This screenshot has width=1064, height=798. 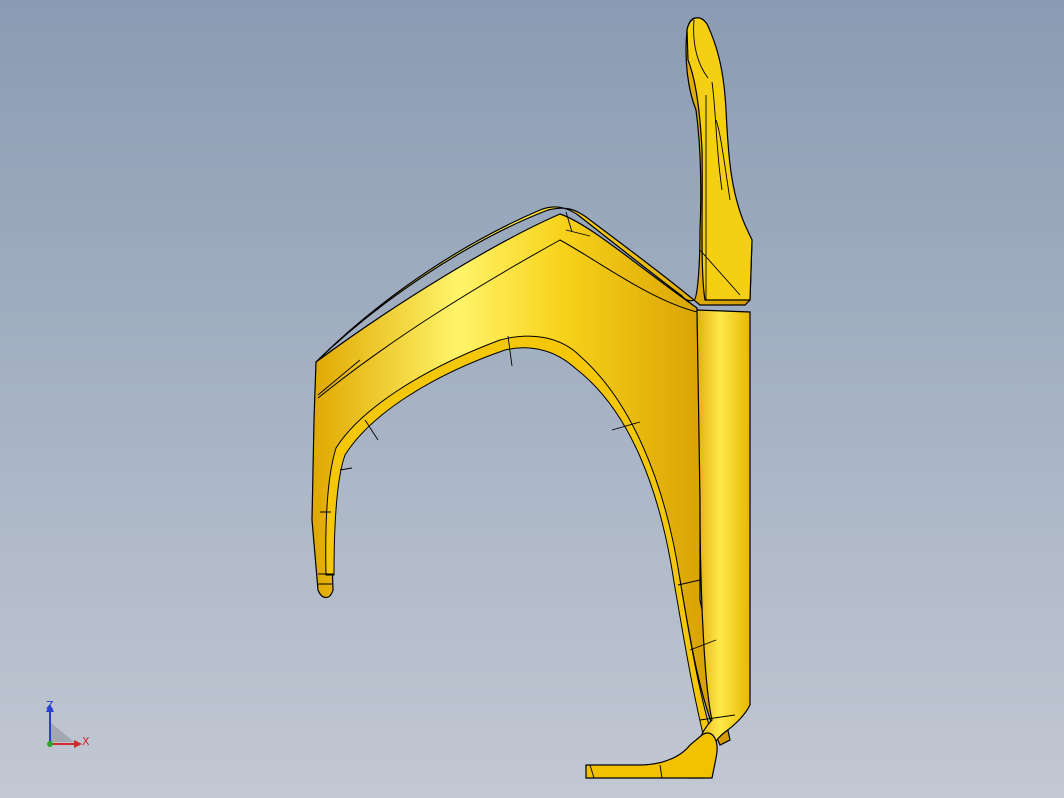 I want to click on cage-top-hook, so click(x=719, y=159).